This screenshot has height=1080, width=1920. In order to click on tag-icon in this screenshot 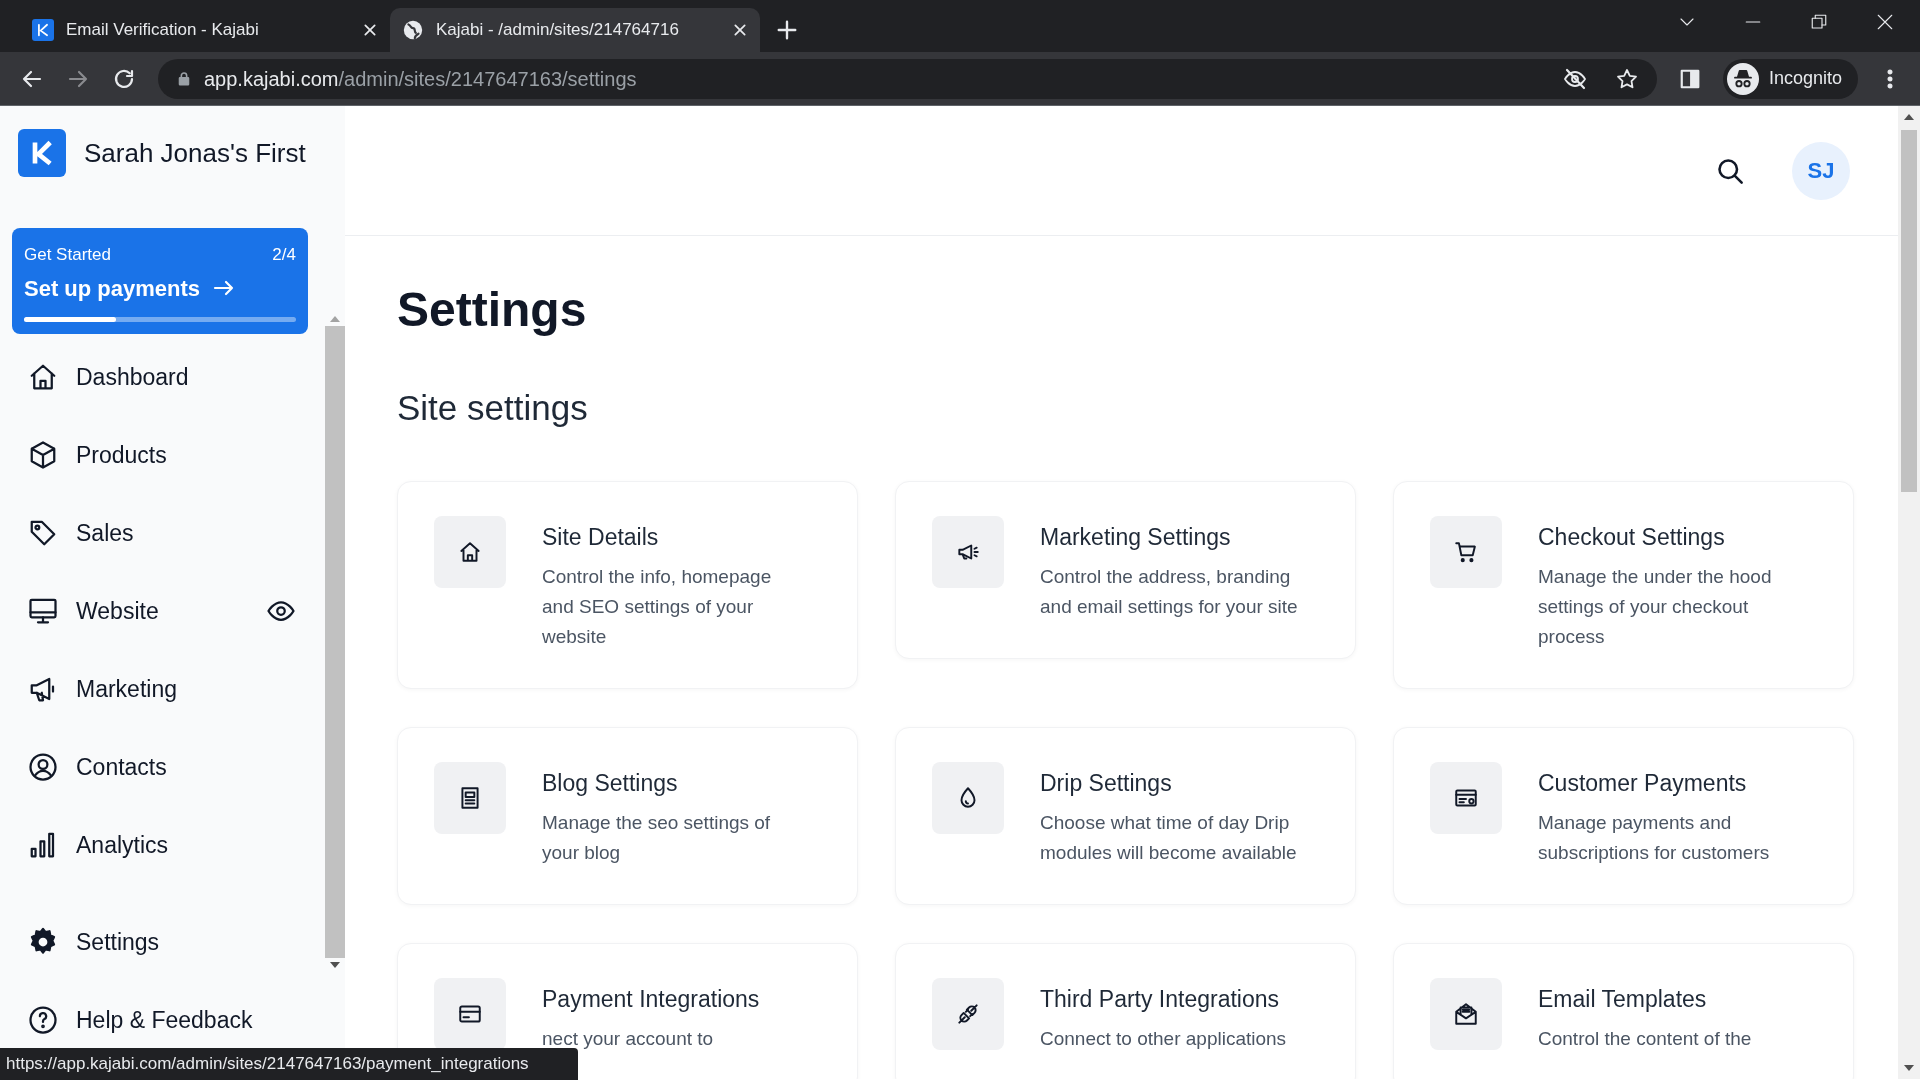, I will do `click(43, 533)`.